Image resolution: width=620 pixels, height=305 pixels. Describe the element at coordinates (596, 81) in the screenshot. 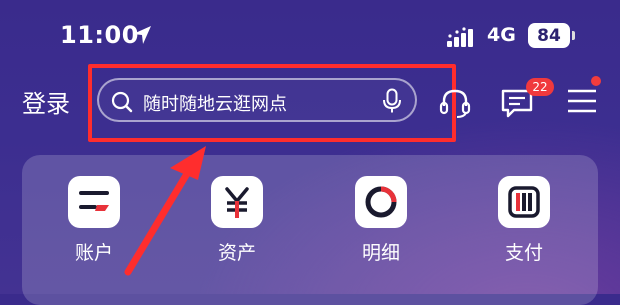

I see `menu-notification-dot` at that location.